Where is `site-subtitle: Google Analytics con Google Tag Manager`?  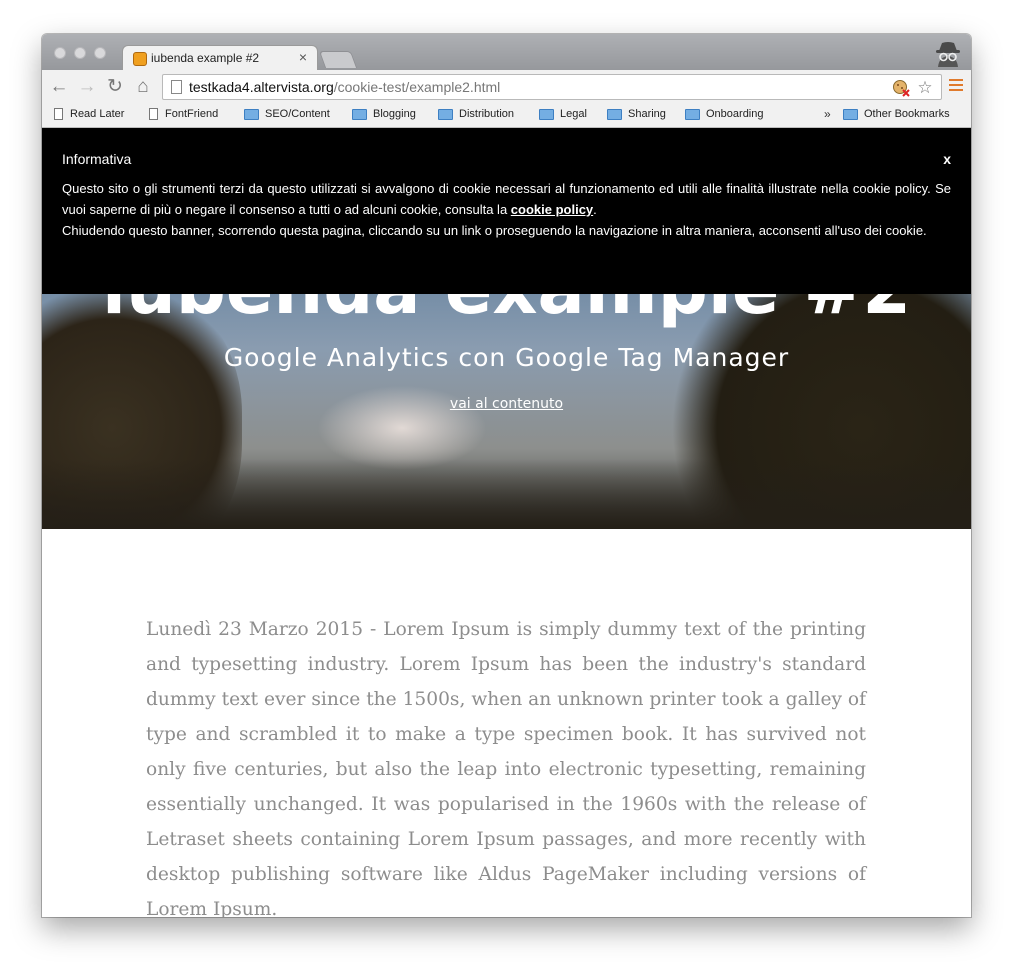
site-subtitle: Google Analytics con Google Tag Manager is located at coordinates (506, 357).